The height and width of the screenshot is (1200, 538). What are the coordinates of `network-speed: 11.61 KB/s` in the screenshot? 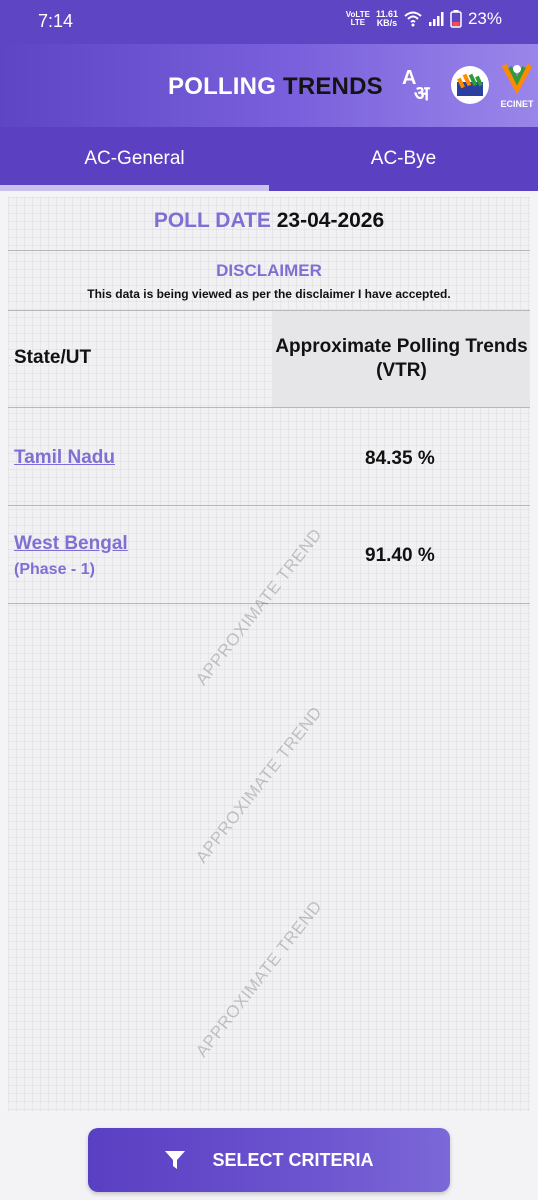 It's located at (386, 18).